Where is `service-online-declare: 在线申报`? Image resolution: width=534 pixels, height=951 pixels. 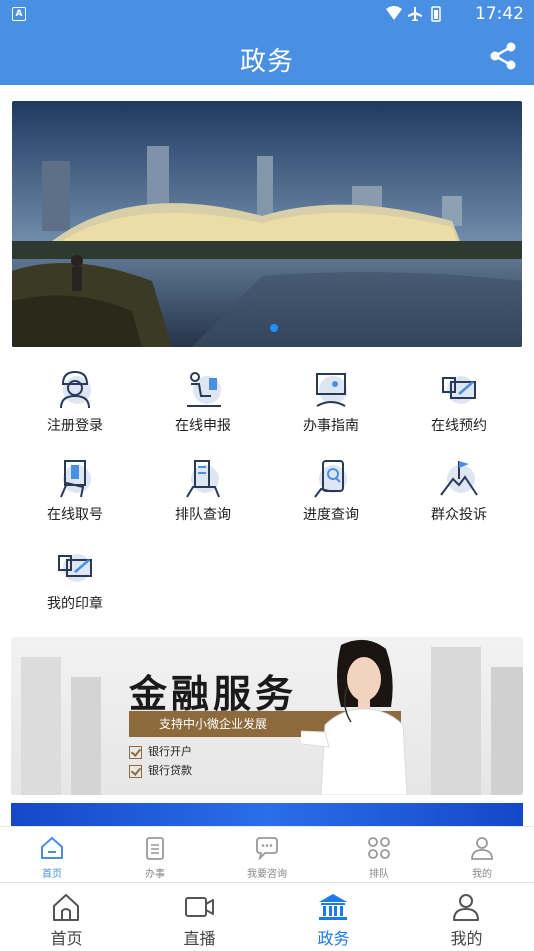
service-online-declare: 在线申报 is located at coordinates (203, 400).